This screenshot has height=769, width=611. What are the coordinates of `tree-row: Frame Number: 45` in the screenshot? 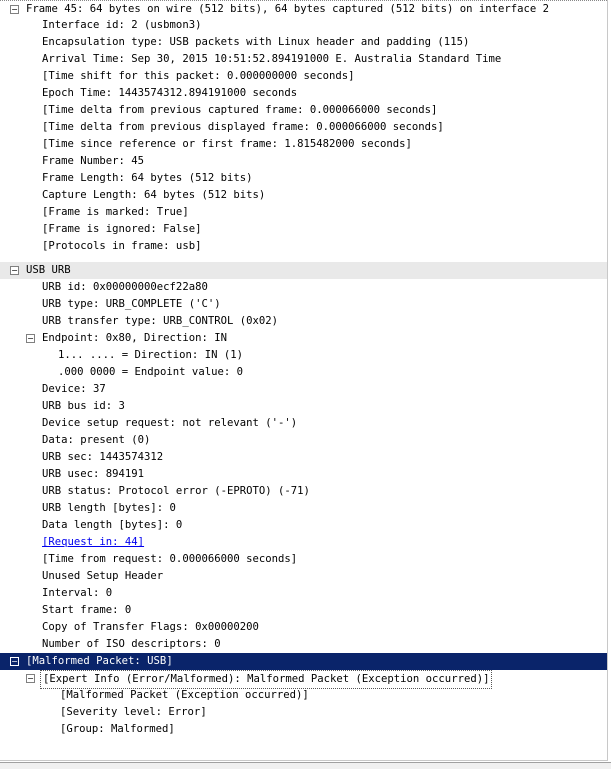 It's located at (303, 161).